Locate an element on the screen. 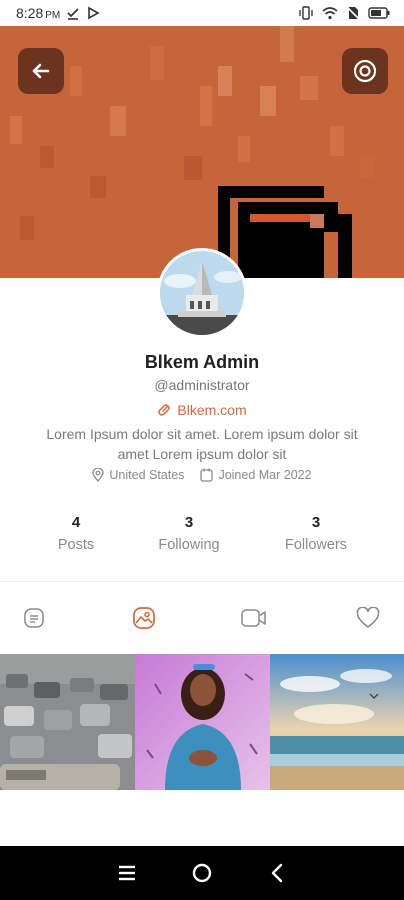  woman-teal-shirt-photo is located at coordinates (202, 722).